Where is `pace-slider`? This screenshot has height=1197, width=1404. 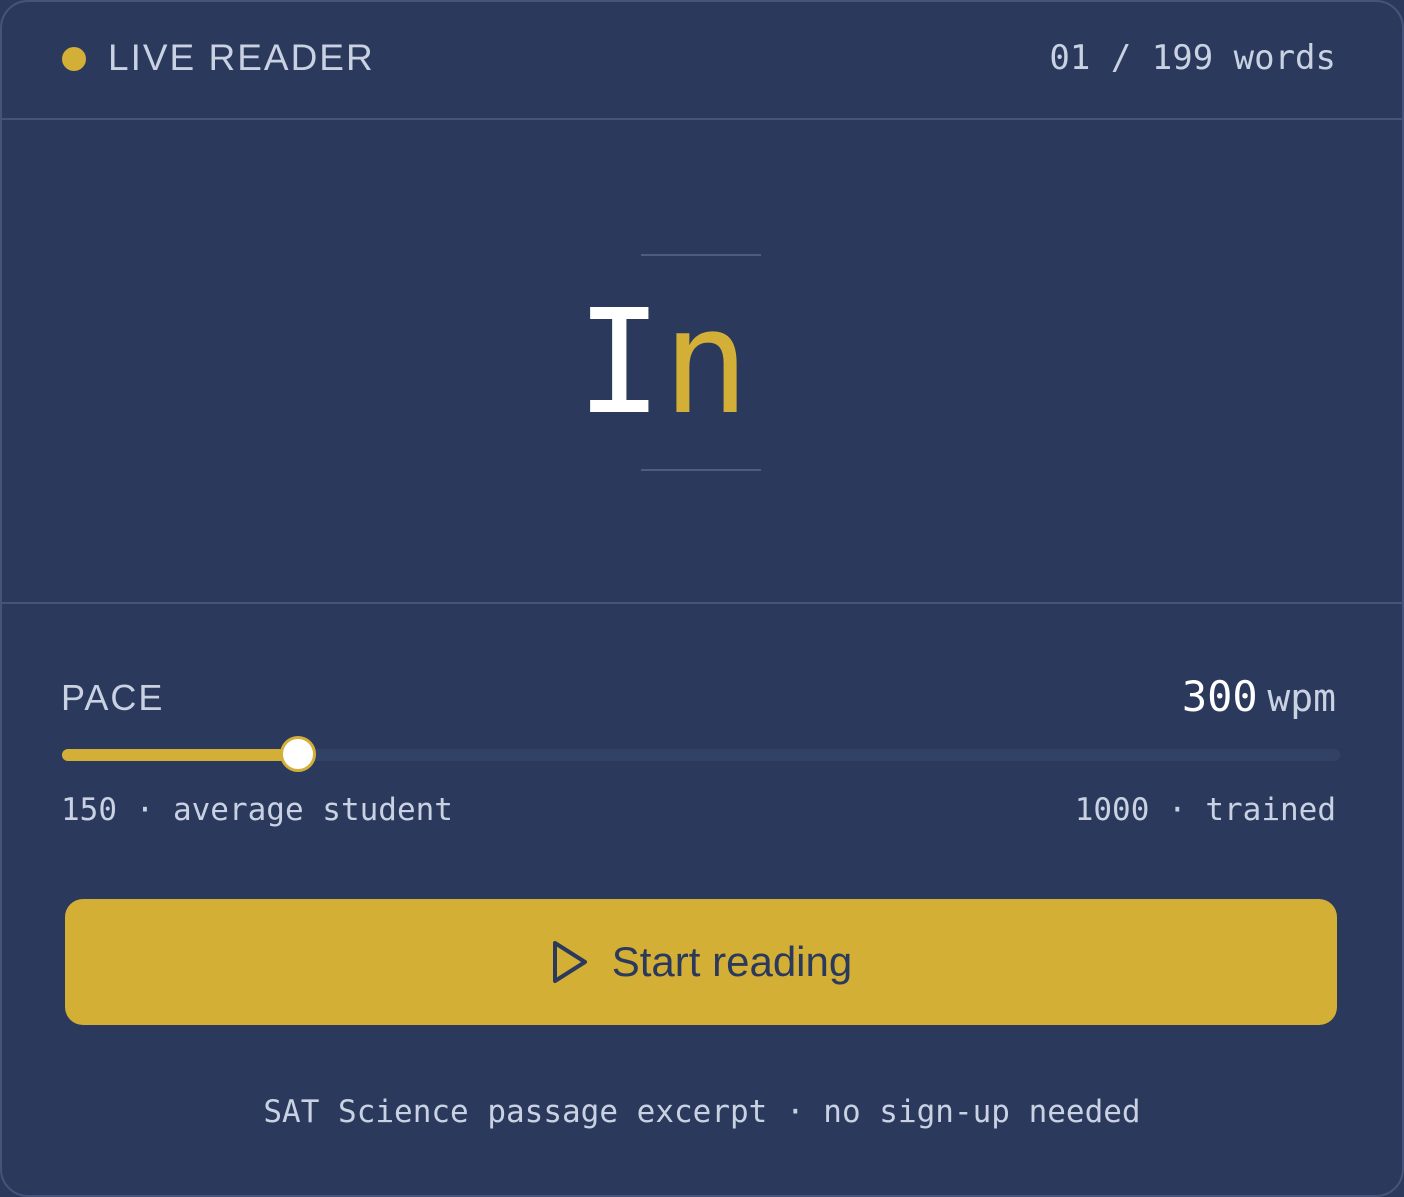 pace-slider is located at coordinates (701, 754).